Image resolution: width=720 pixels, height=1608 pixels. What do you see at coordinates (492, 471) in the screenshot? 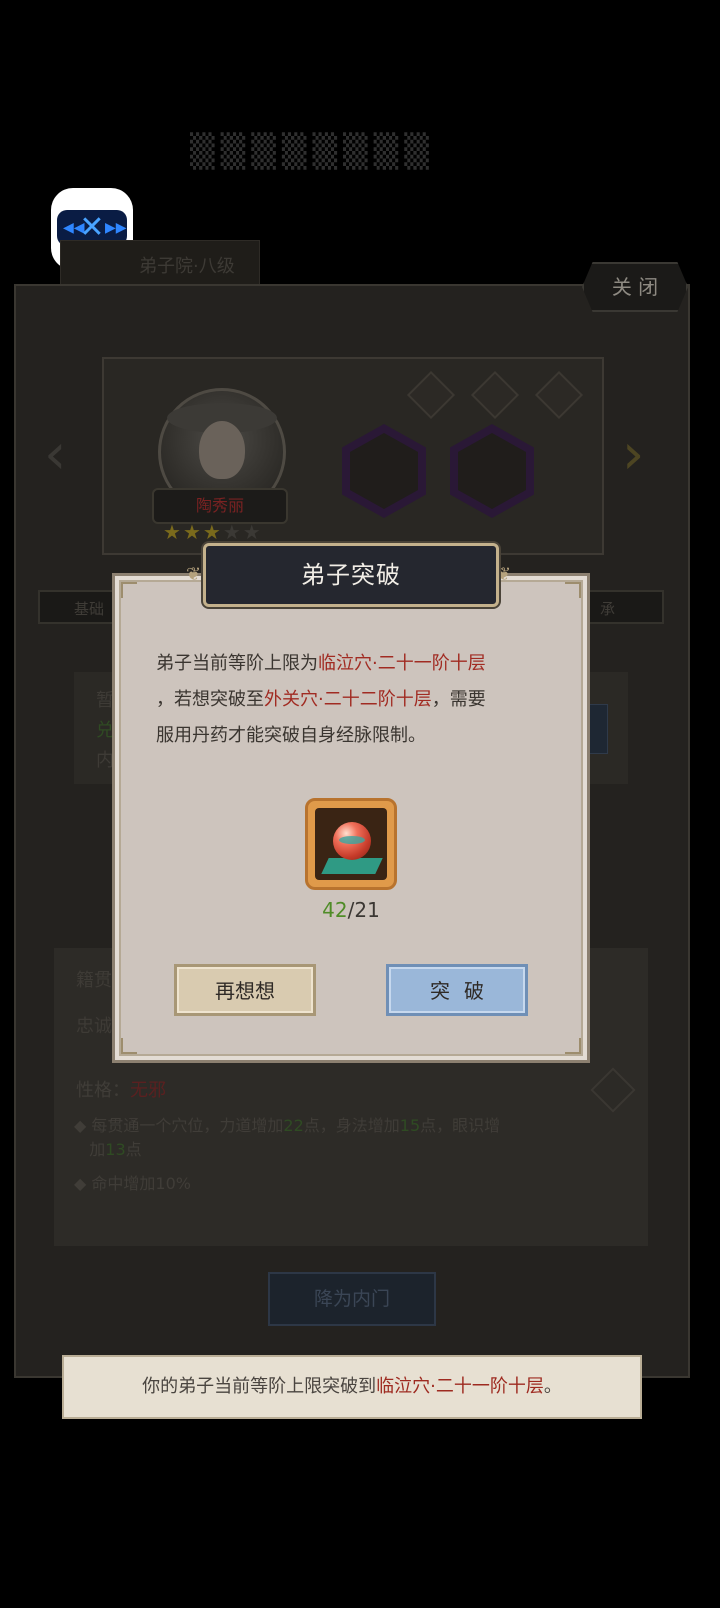
I see `beast-icon` at bounding box center [492, 471].